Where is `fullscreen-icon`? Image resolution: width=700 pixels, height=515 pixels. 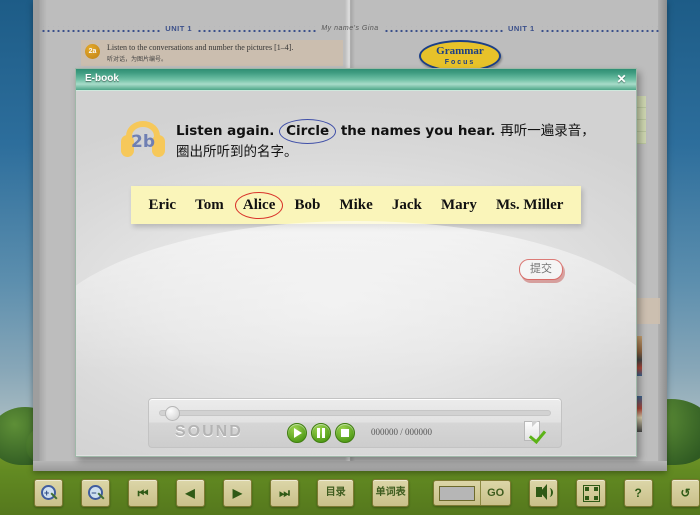
fullscreen-icon is located at coordinates (591, 493).